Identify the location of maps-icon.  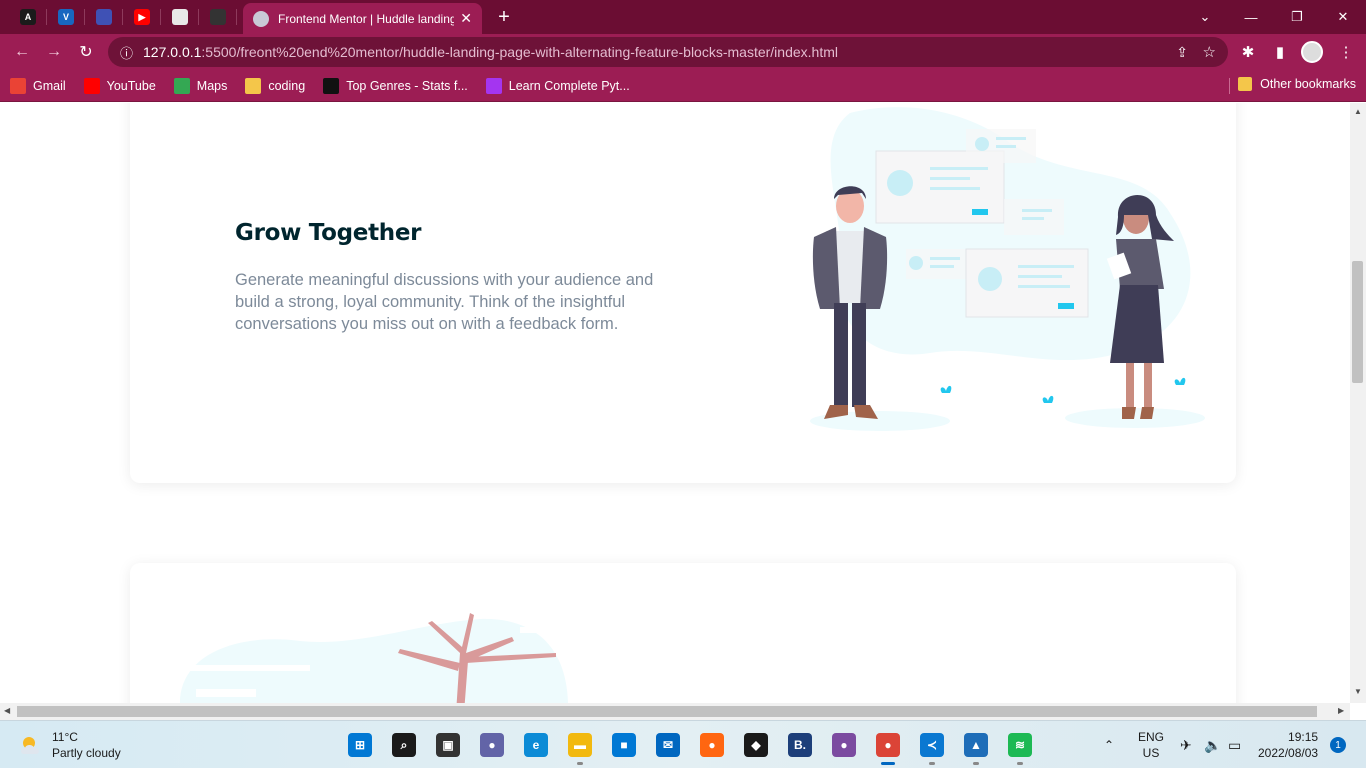
(181, 85).